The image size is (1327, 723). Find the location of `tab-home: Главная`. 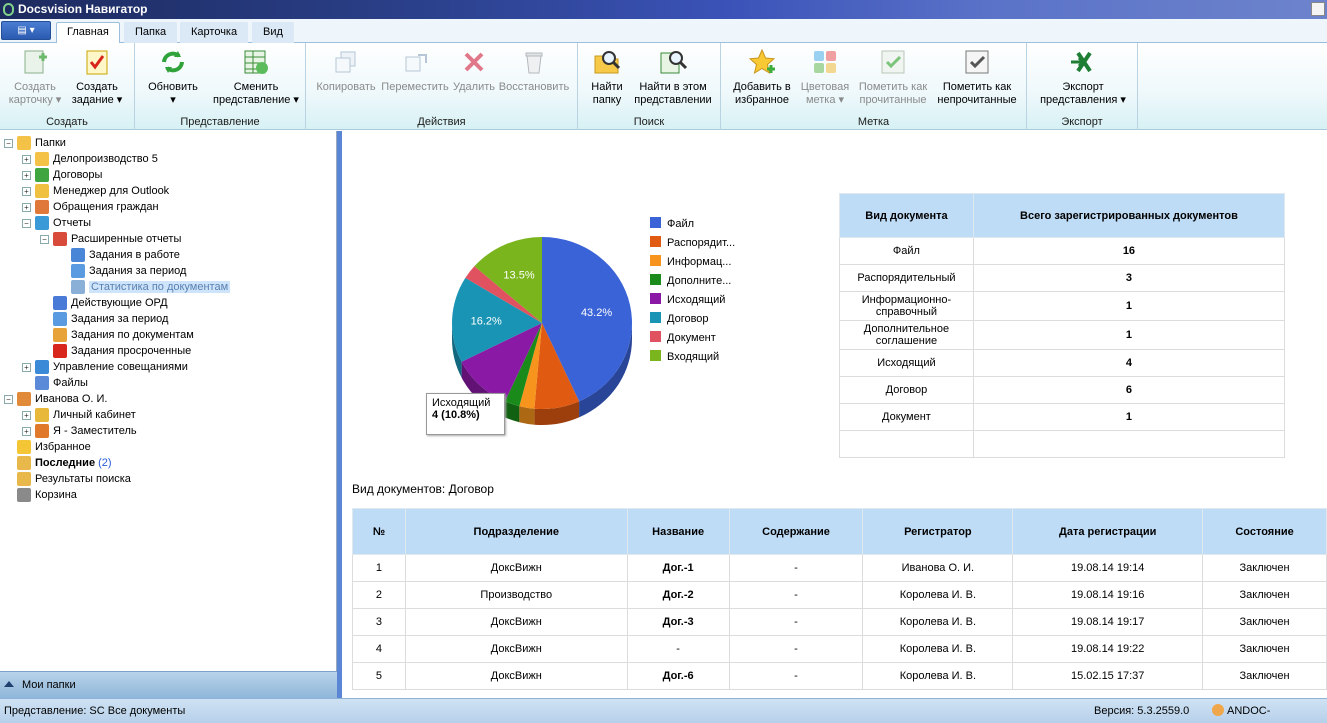

tab-home: Главная is located at coordinates (88, 33).